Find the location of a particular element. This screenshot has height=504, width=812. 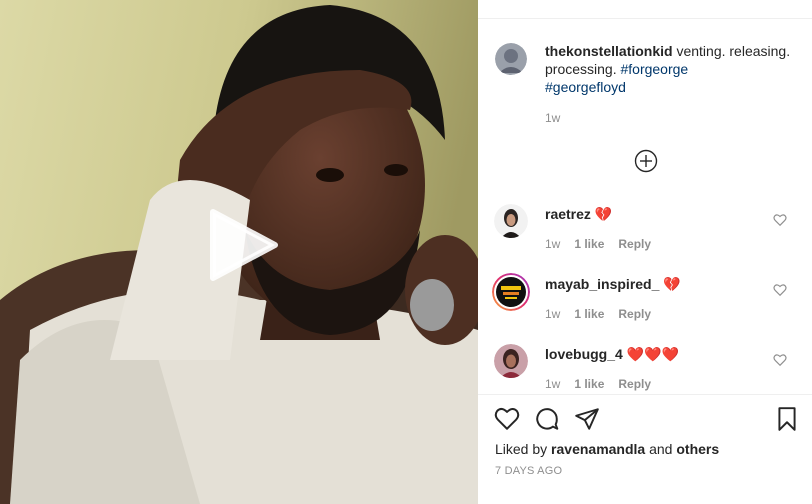

save-bookmark-icon is located at coordinates (787, 419).